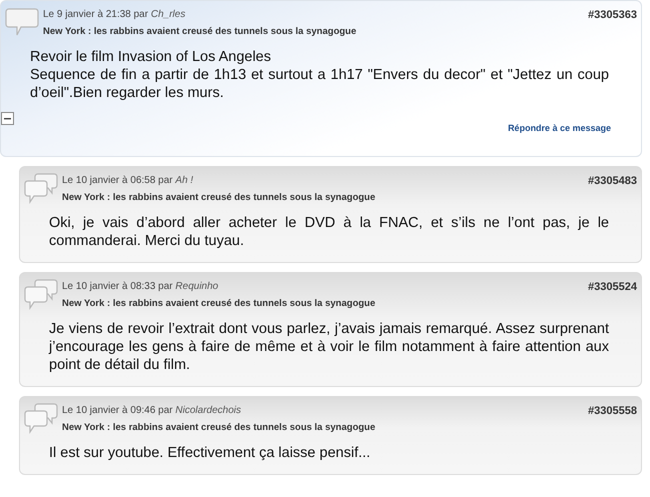 Image resolution: width=650 pixels, height=497 pixels. I want to click on post-text: Sequence de fin a partir de 1h13 et surtout a 1h17 "Envers du decor" et "Jettez un coup d’oeil".Bien regarder les murs., so click(319, 84).